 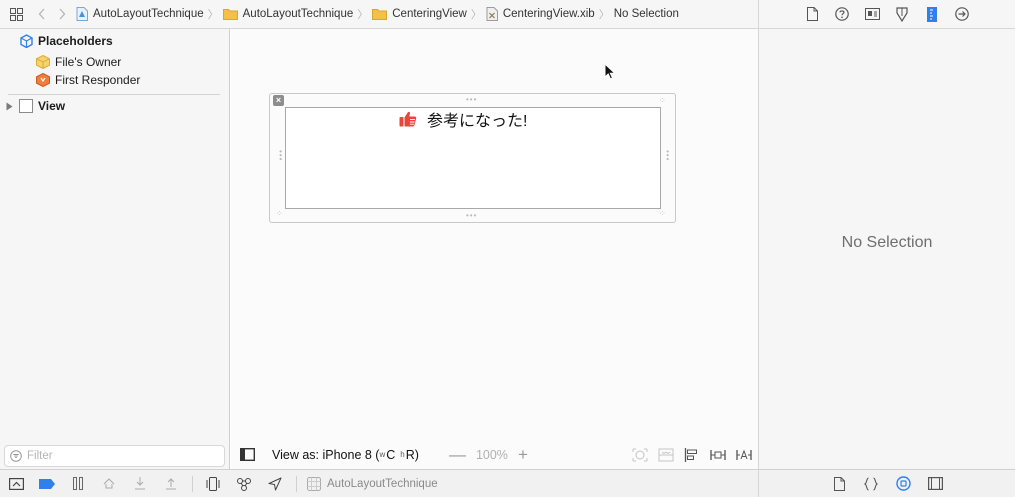 I want to click on helpful-label: 参考になった!, so click(x=463, y=119).